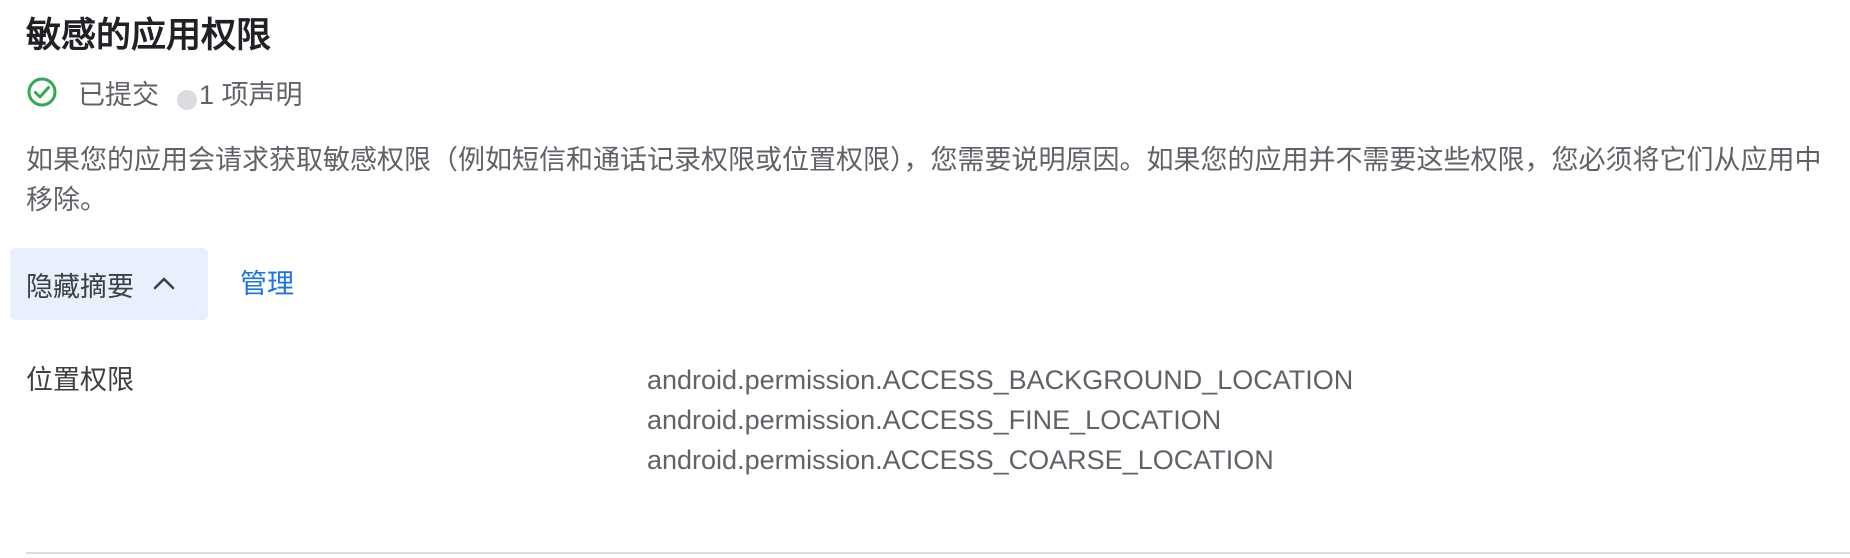 This screenshot has height=558, width=1850. I want to click on permission-group-label: 位置权限, so click(80, 380).